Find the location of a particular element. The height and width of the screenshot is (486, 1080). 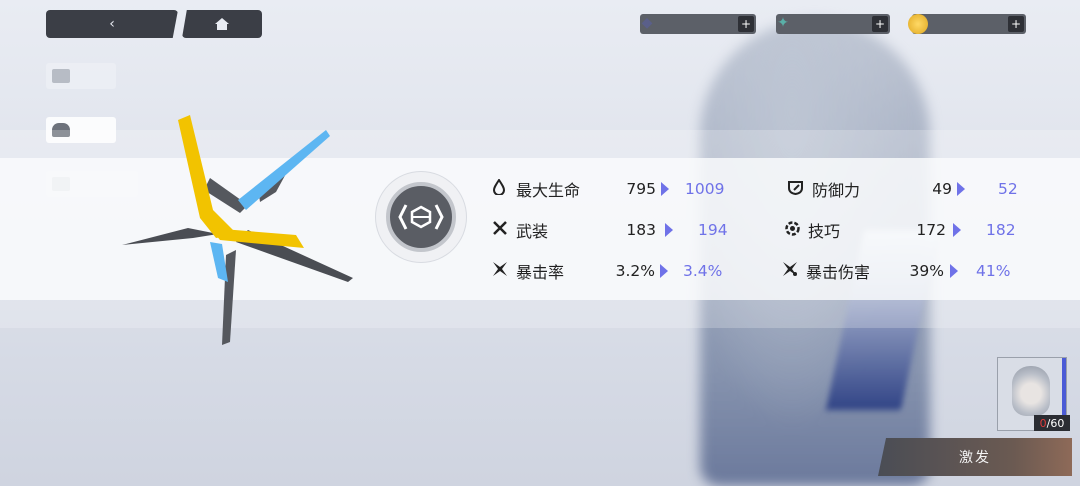

stat-attack-next: 194 is located at coordinates (713, 230).